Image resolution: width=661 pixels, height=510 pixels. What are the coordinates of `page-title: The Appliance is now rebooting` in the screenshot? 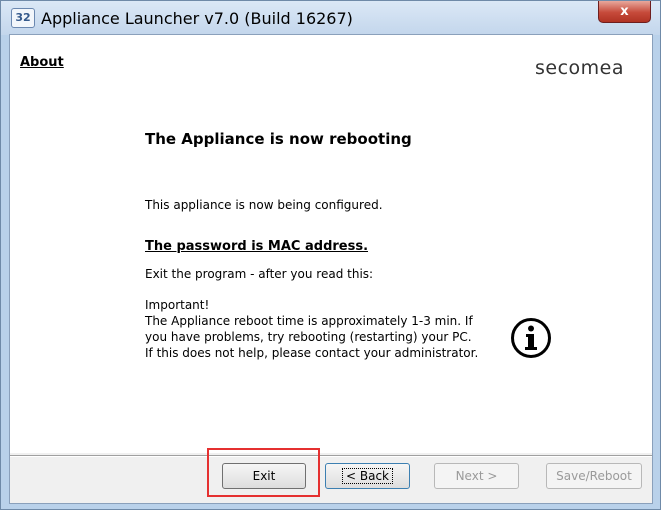 It's located at (278, 139).